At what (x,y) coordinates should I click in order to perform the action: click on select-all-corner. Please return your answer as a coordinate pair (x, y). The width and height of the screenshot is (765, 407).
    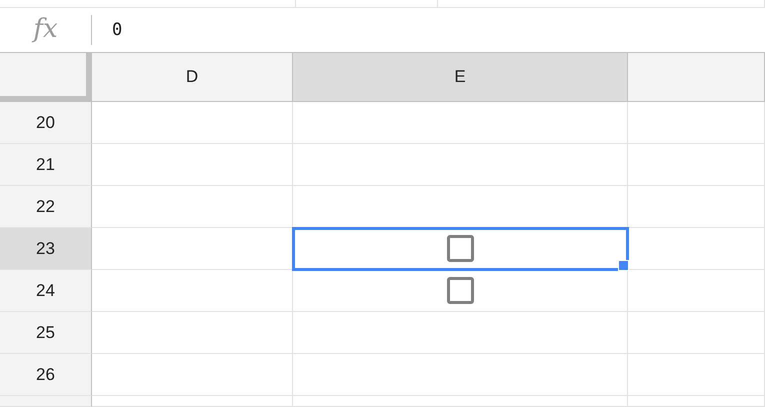
    Looking at the image, I should click on (46, 77).